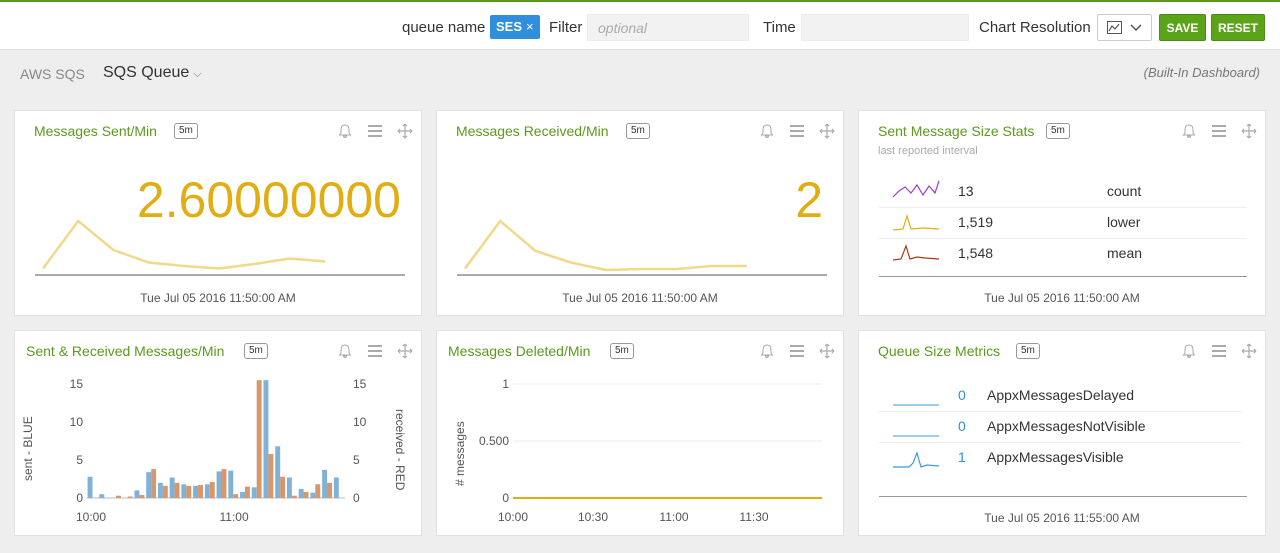 This screenshot has width=1280, height=553. What do you see at coordinates (962, 426) in the screenshot?
I see `not-visible-value: 0` at bounding box center [962, 426].